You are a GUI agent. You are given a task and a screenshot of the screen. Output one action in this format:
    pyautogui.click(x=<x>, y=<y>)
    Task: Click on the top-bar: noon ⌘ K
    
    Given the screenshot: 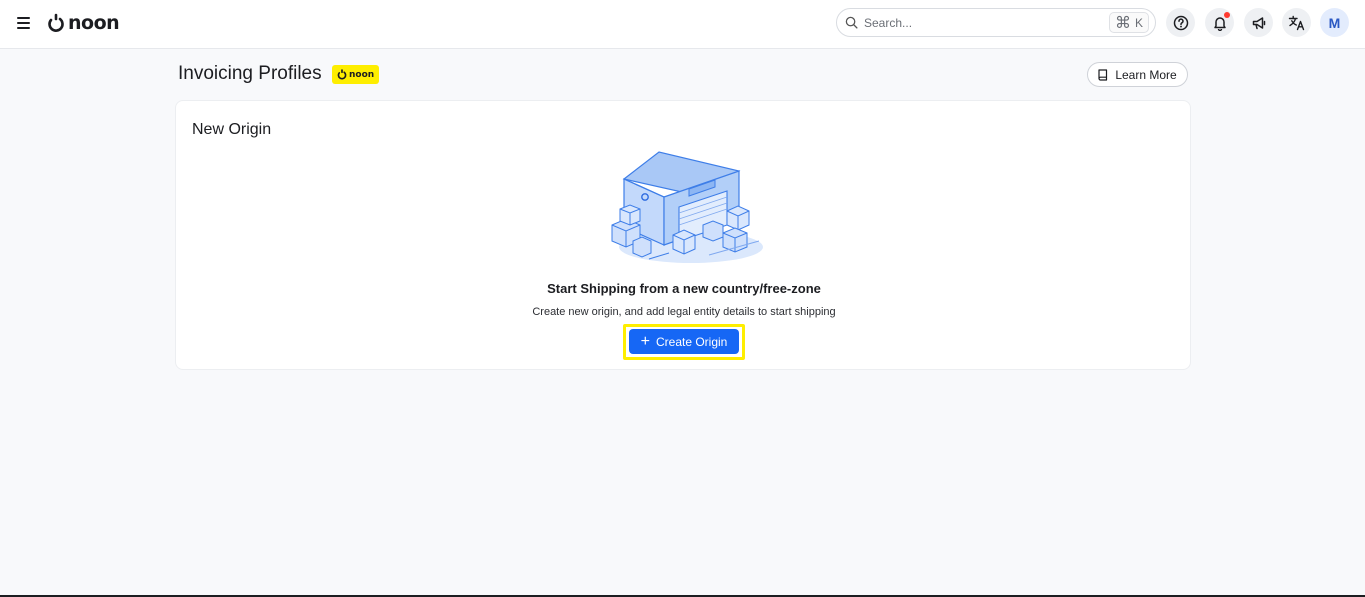 What is the action you would take?
    pyautogui.click(x=682, y=24)
    